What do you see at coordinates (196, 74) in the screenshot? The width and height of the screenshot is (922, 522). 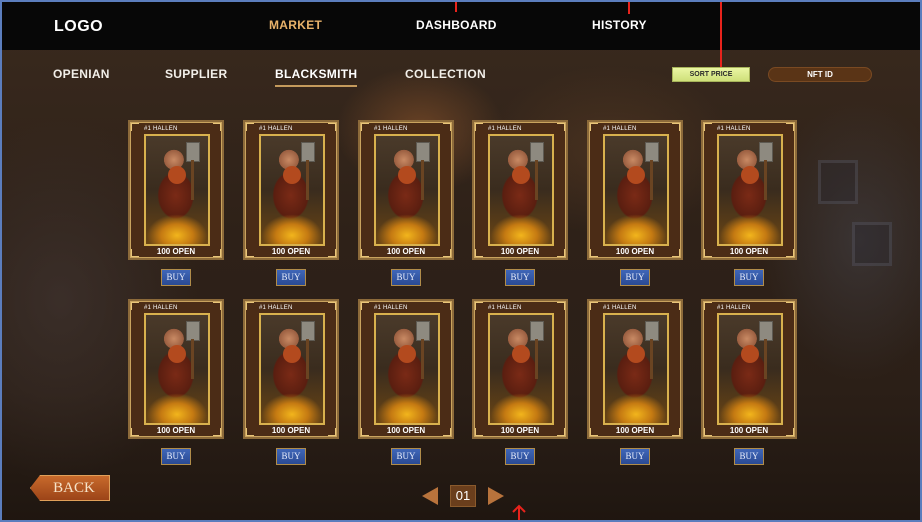 I see `category-supplier: SUPPLIER` at bounding box center [196, 74].